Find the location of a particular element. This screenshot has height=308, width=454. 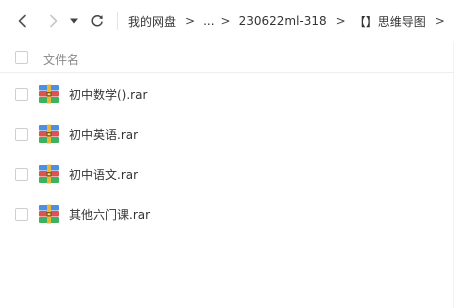

column-header-filename: 文件名 is located at coordinates (61, 59).